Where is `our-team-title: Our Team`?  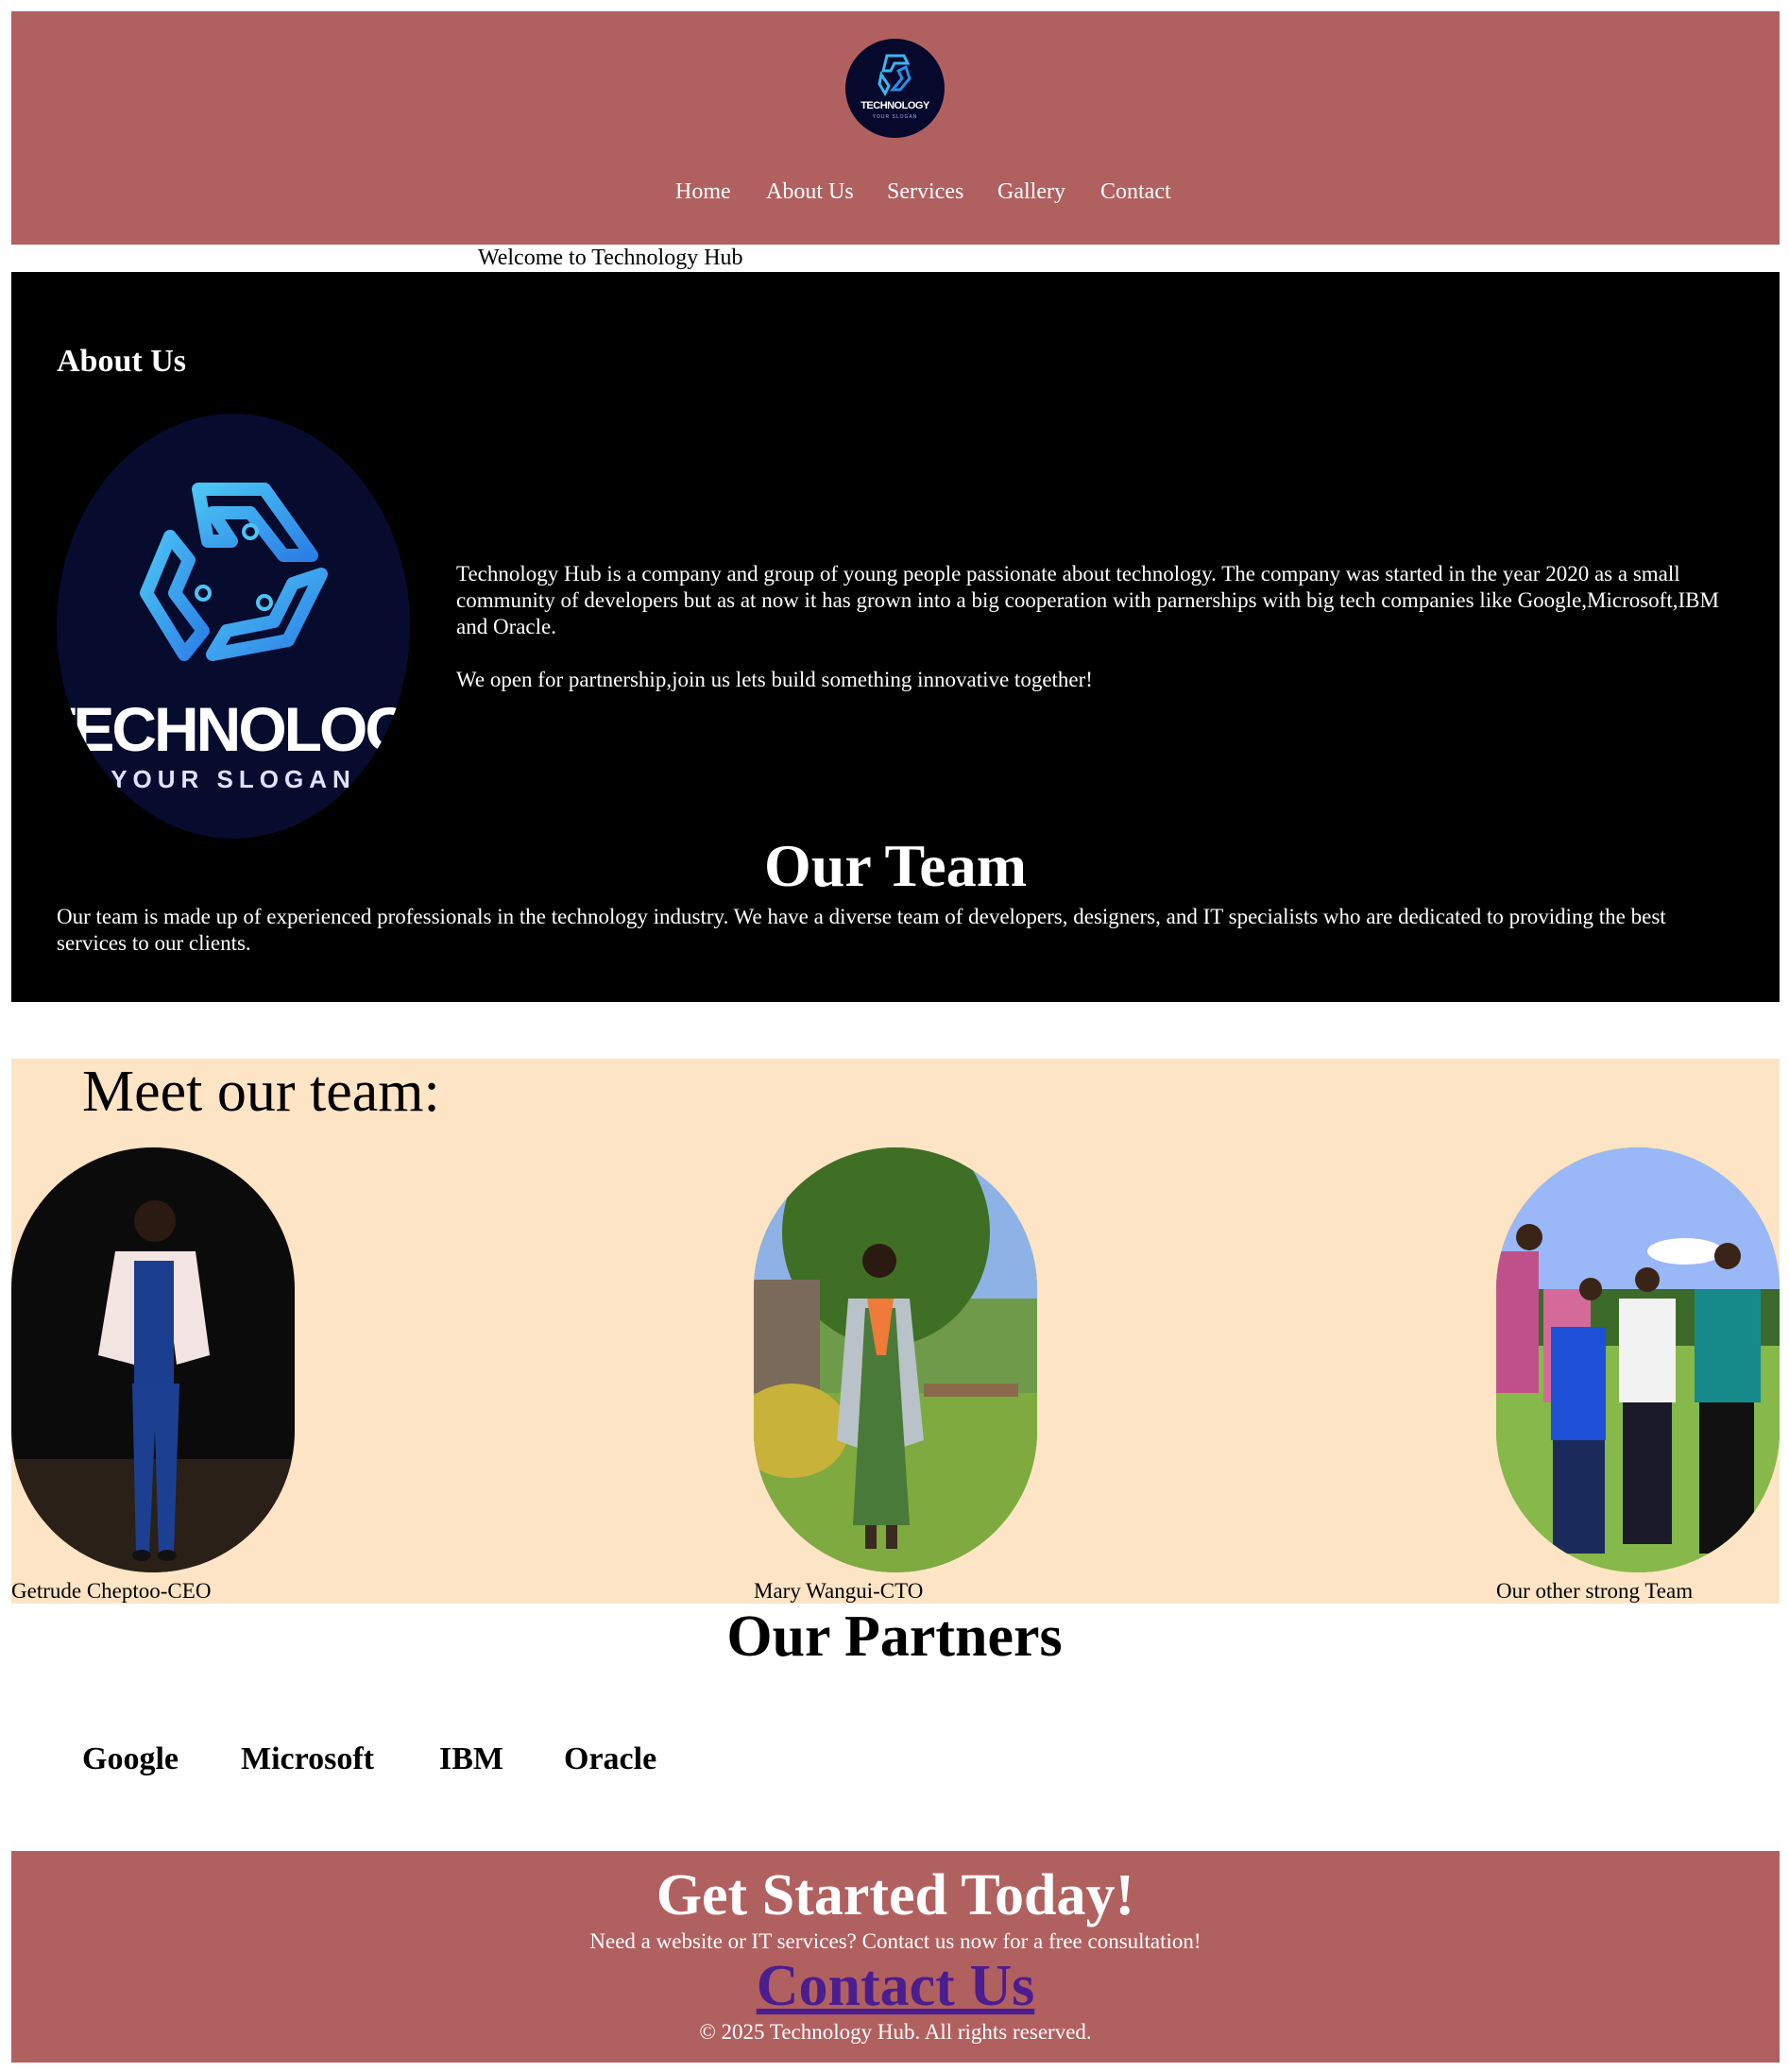
our-team-title: Our Team is located at coordinates (895, 865).